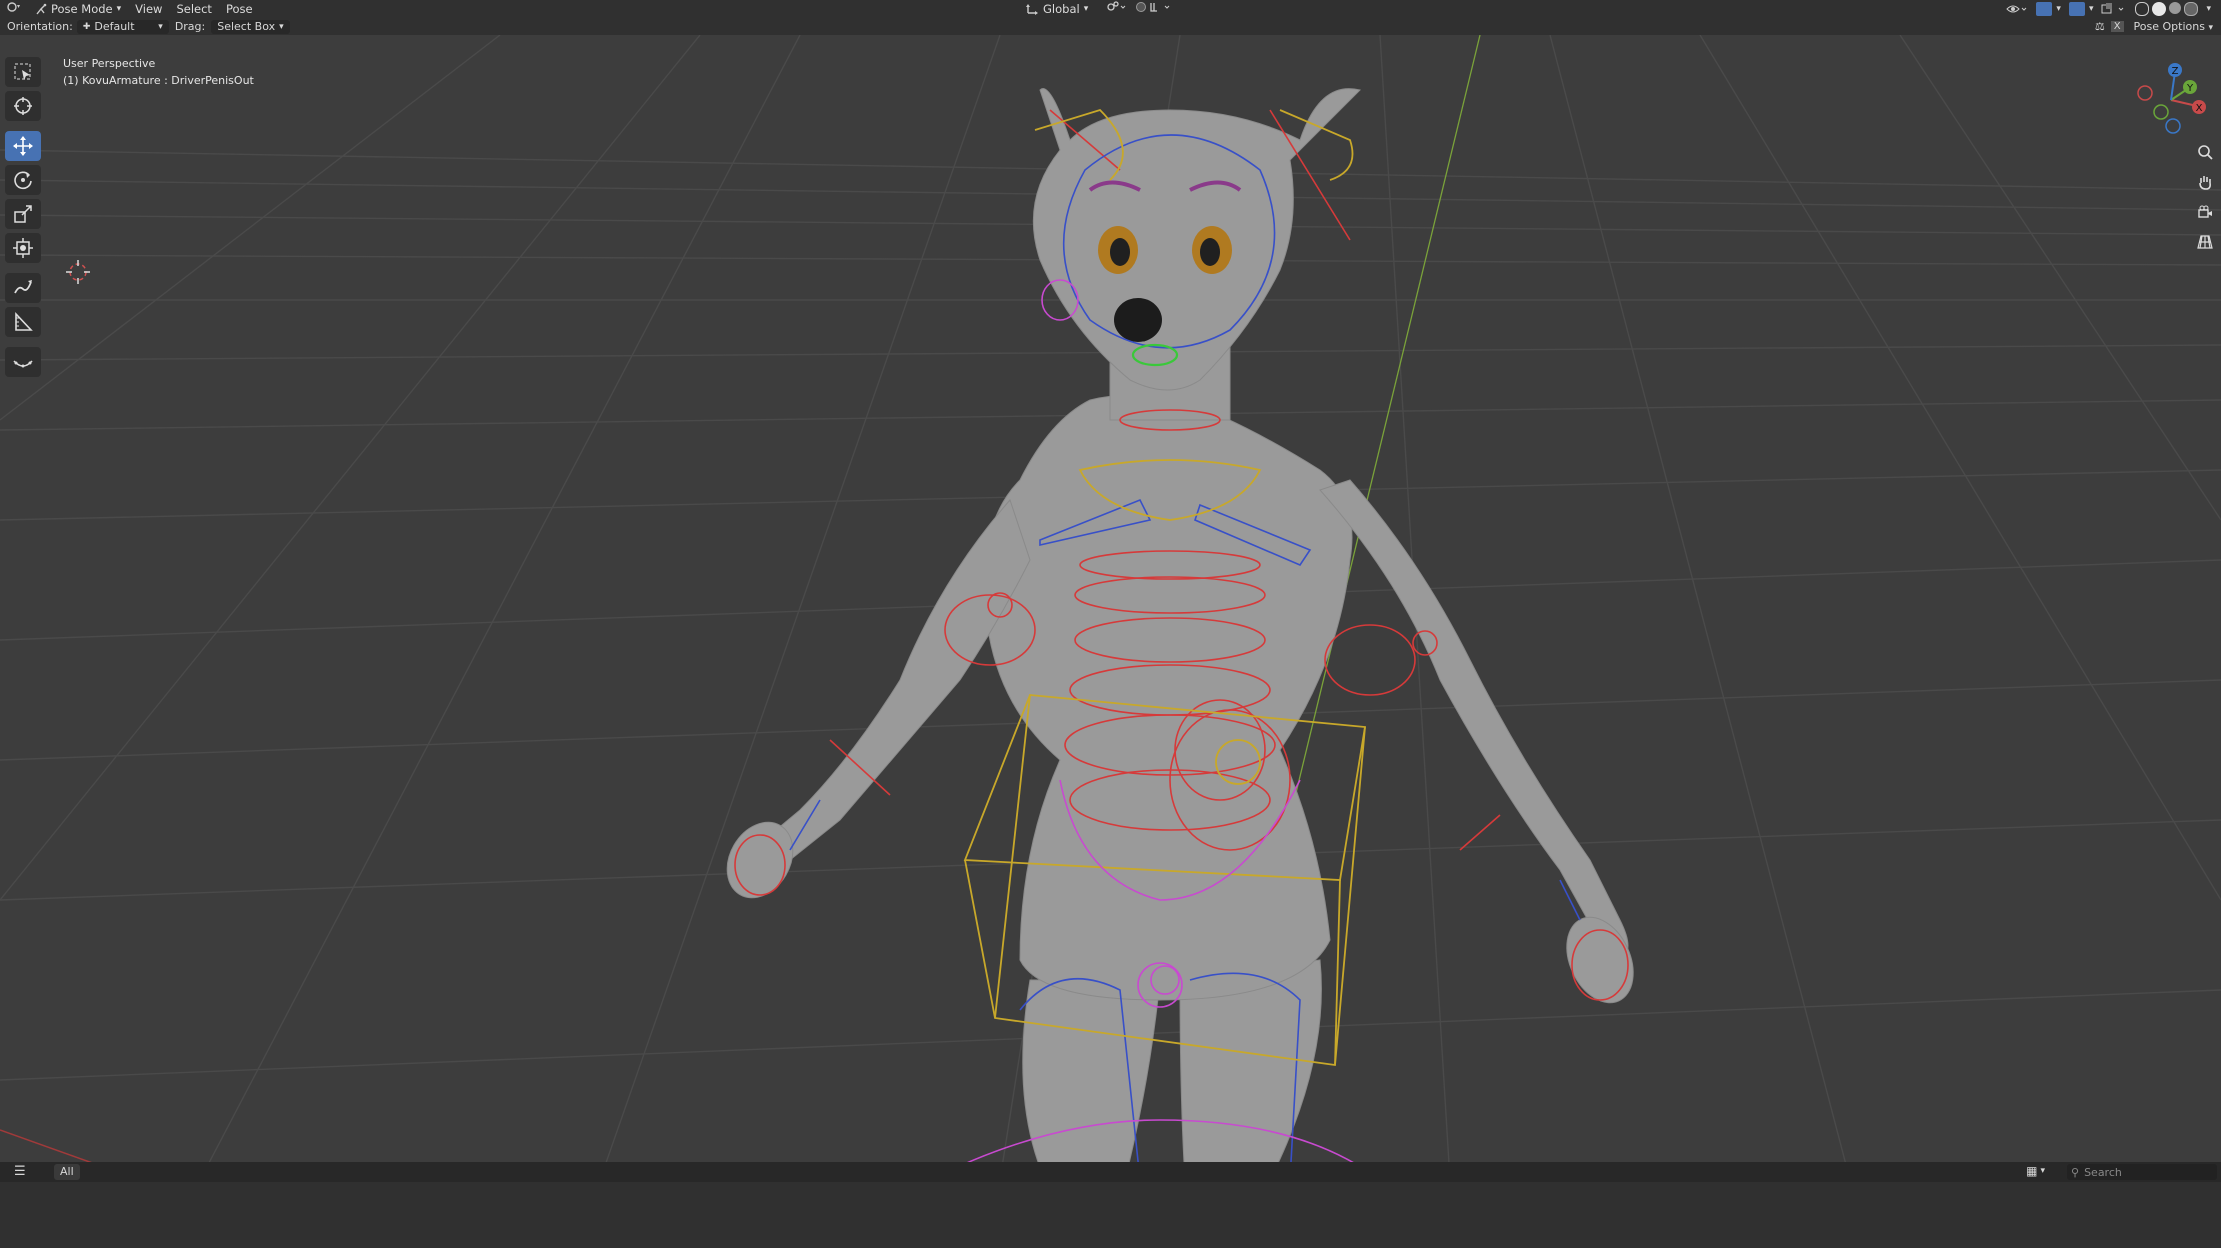 The width and height of the screenshot is (2221, 1248). I want to click on zoom-icon, so click(2205, 152).